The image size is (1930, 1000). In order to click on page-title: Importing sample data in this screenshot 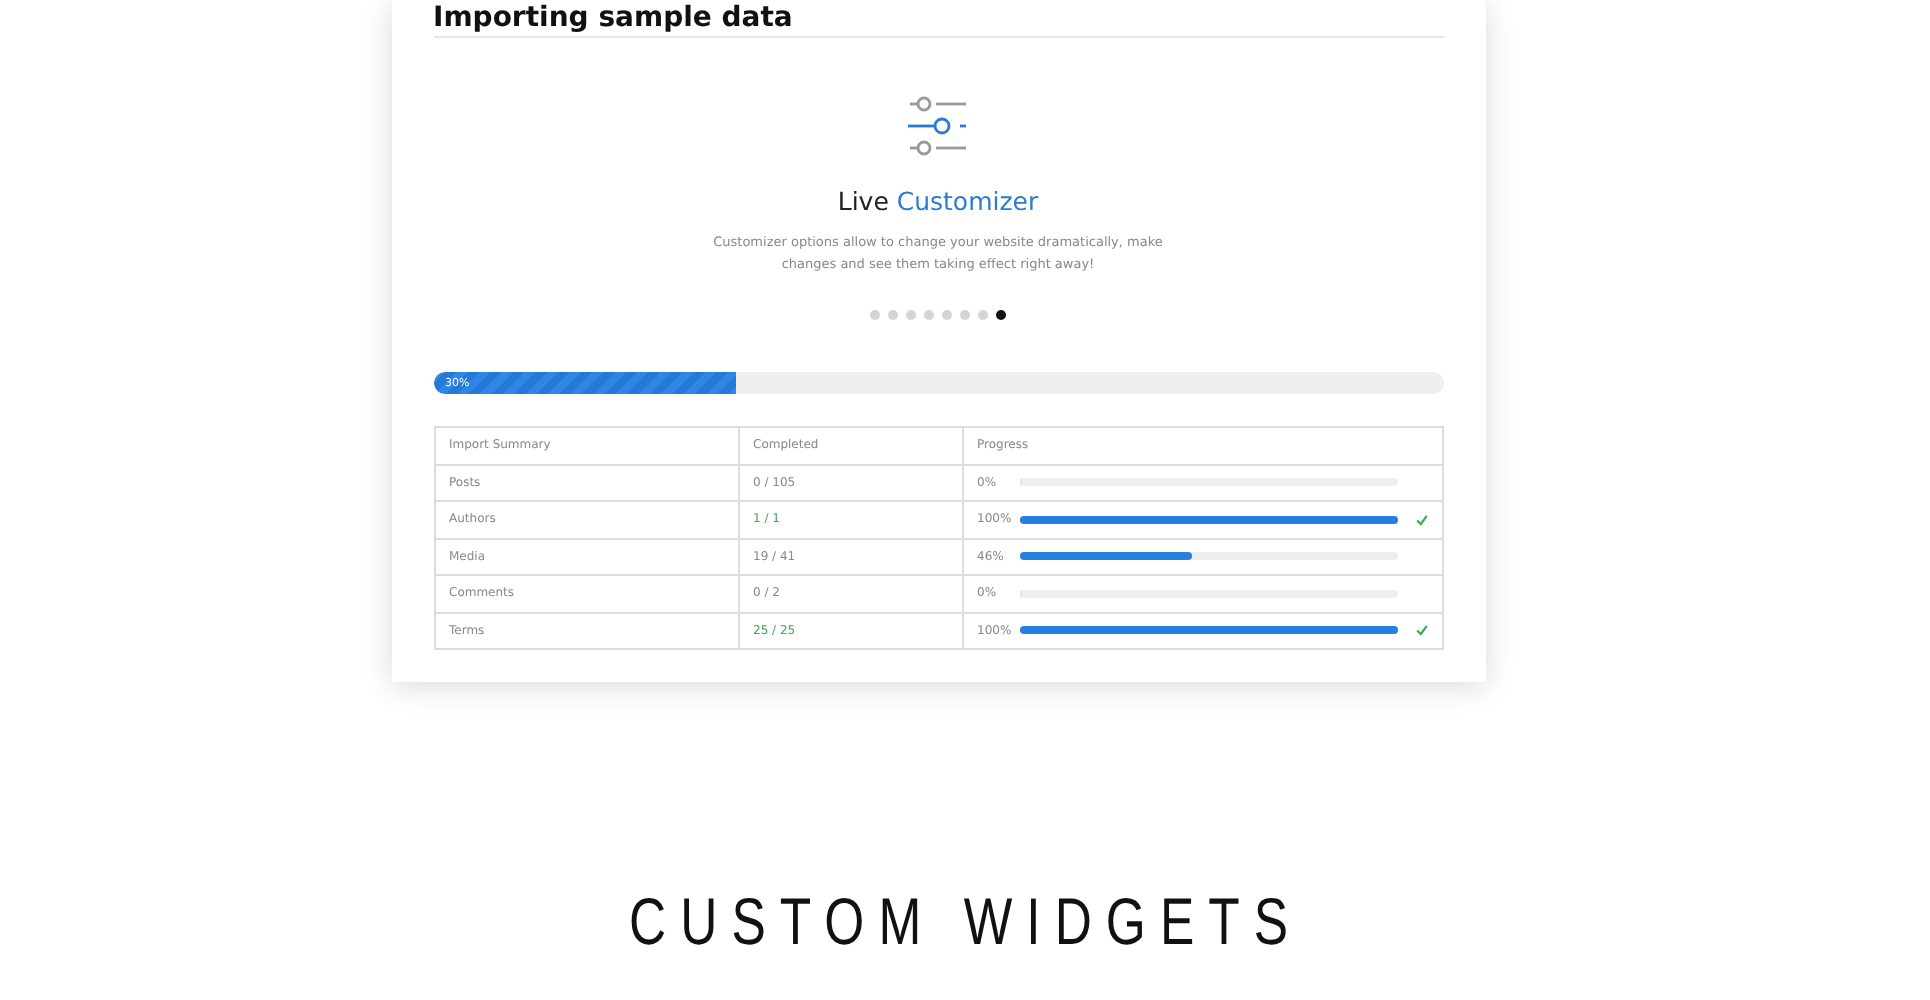, I will do `click(938, 19)`.